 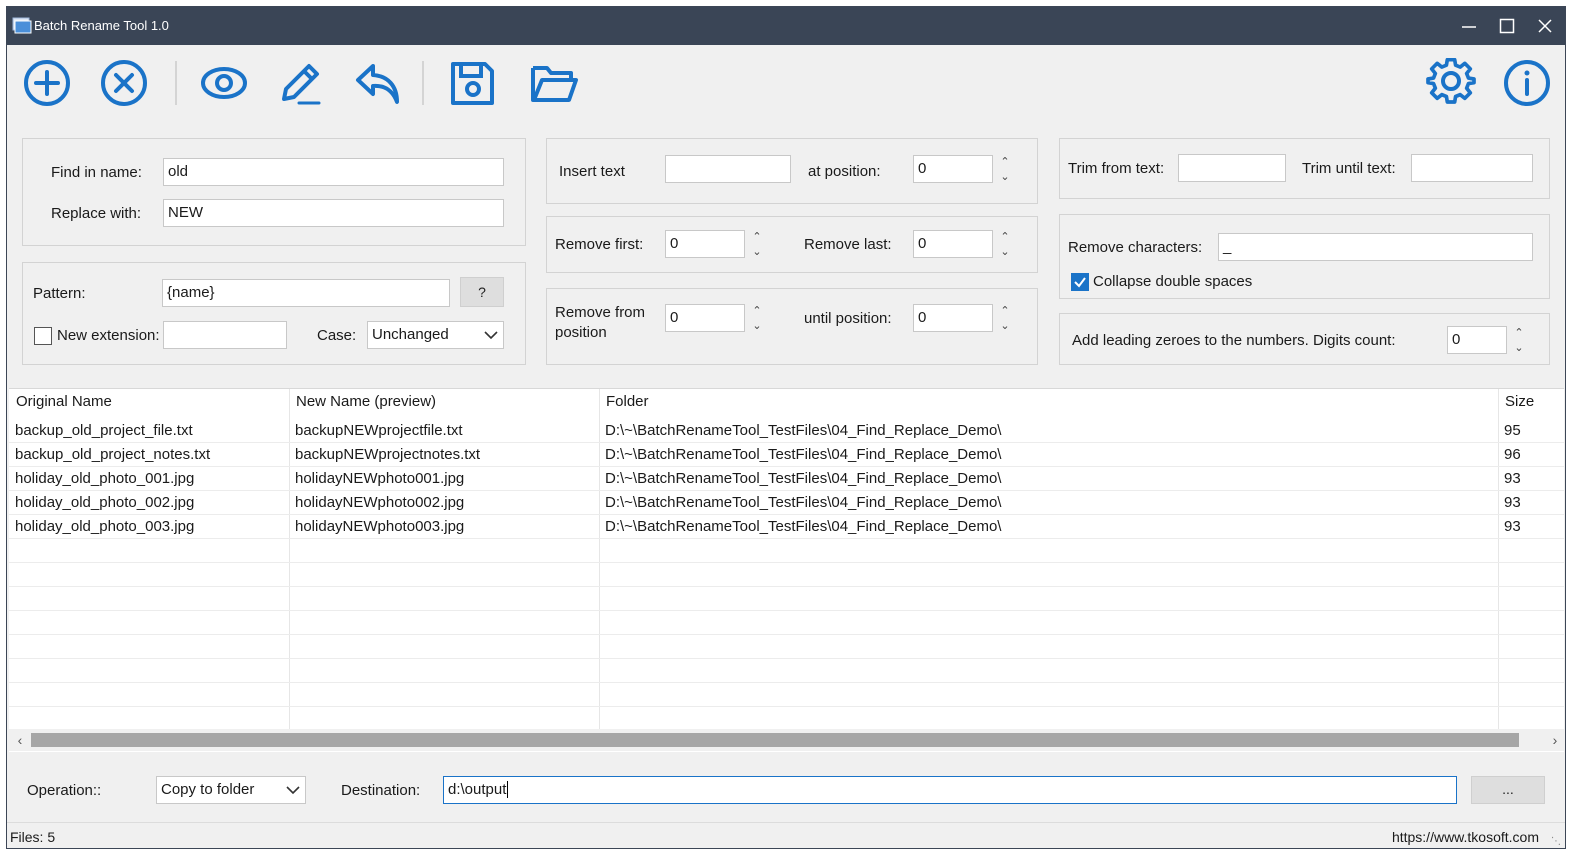 I want to click on maximize-button, so click(x=1507, y=26).